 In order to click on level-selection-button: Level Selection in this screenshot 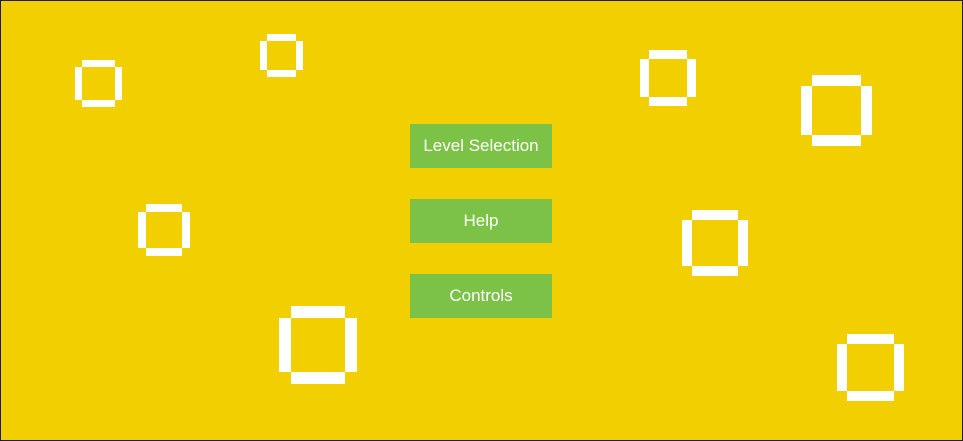, I will do `click(481, 146)`.